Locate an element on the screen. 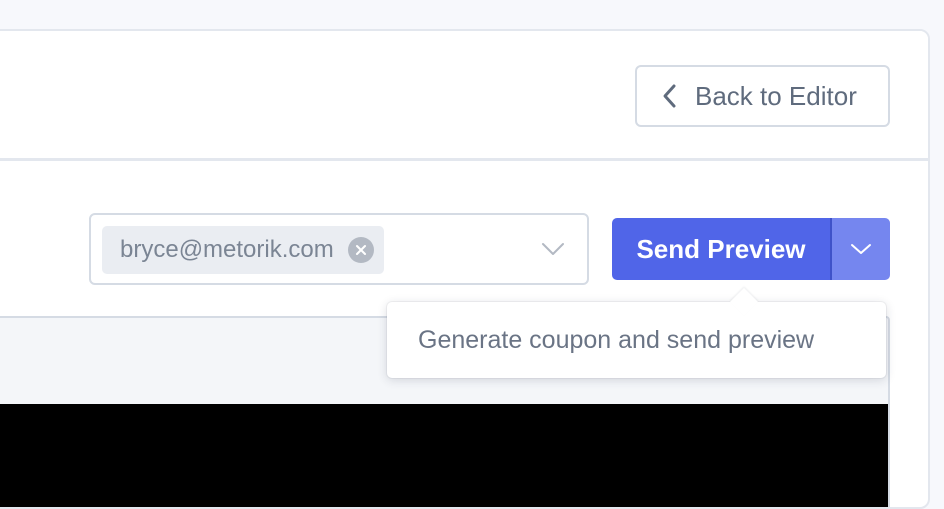 The image size is (944, 509). send-preview-button: Send Preview is located at coordinates (722, 249).